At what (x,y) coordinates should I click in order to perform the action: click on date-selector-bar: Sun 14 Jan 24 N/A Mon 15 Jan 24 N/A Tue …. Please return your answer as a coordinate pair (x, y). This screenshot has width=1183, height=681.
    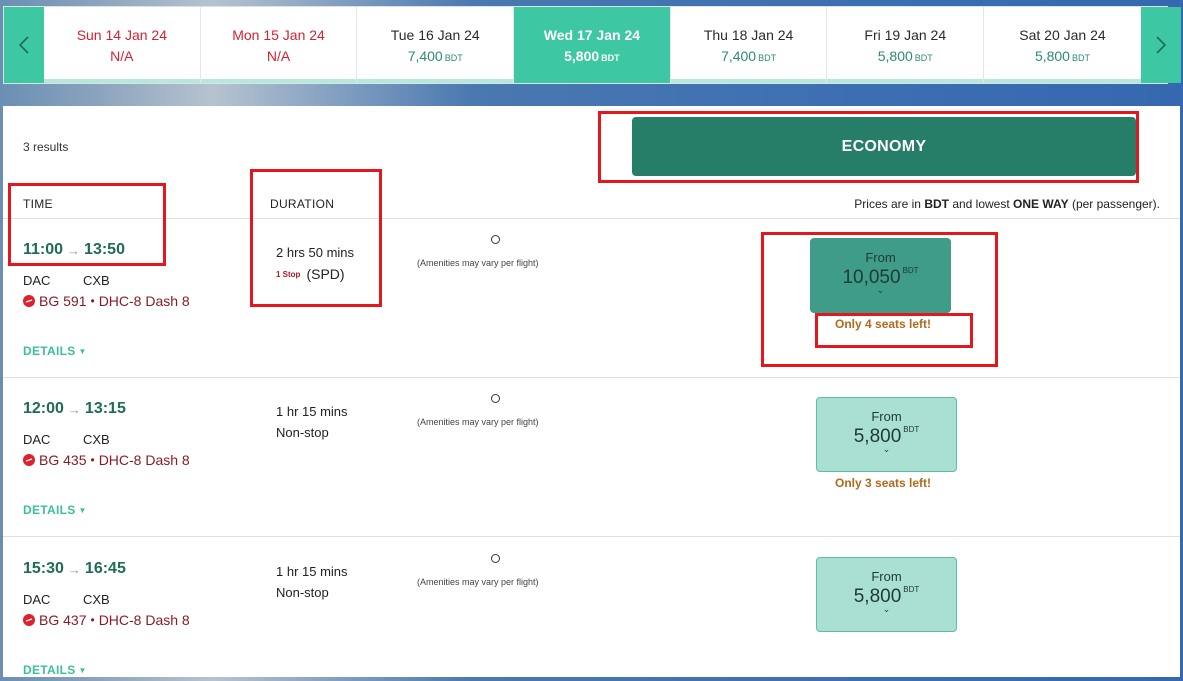
    Looking at the image, I should click on (592, 45).